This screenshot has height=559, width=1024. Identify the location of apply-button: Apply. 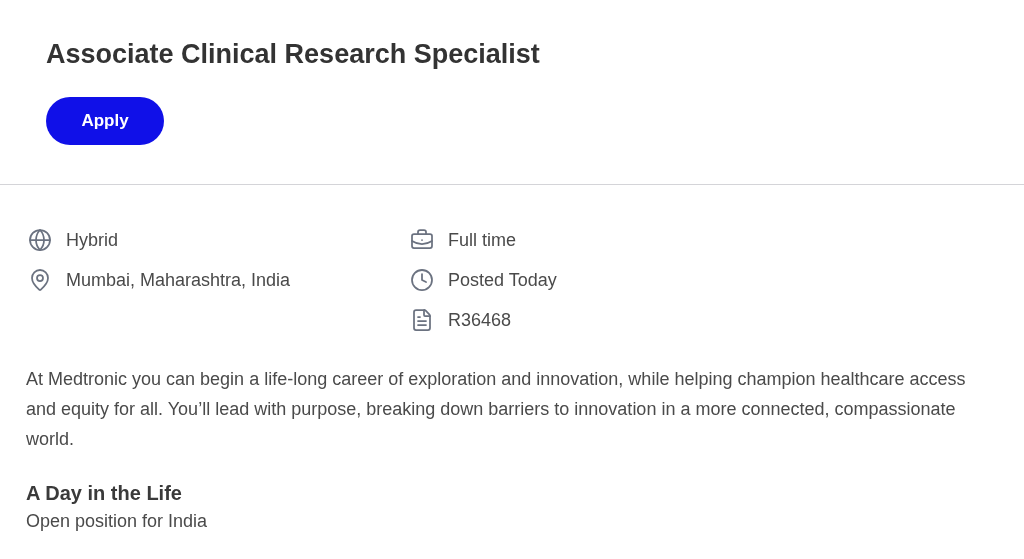
(105, 121).